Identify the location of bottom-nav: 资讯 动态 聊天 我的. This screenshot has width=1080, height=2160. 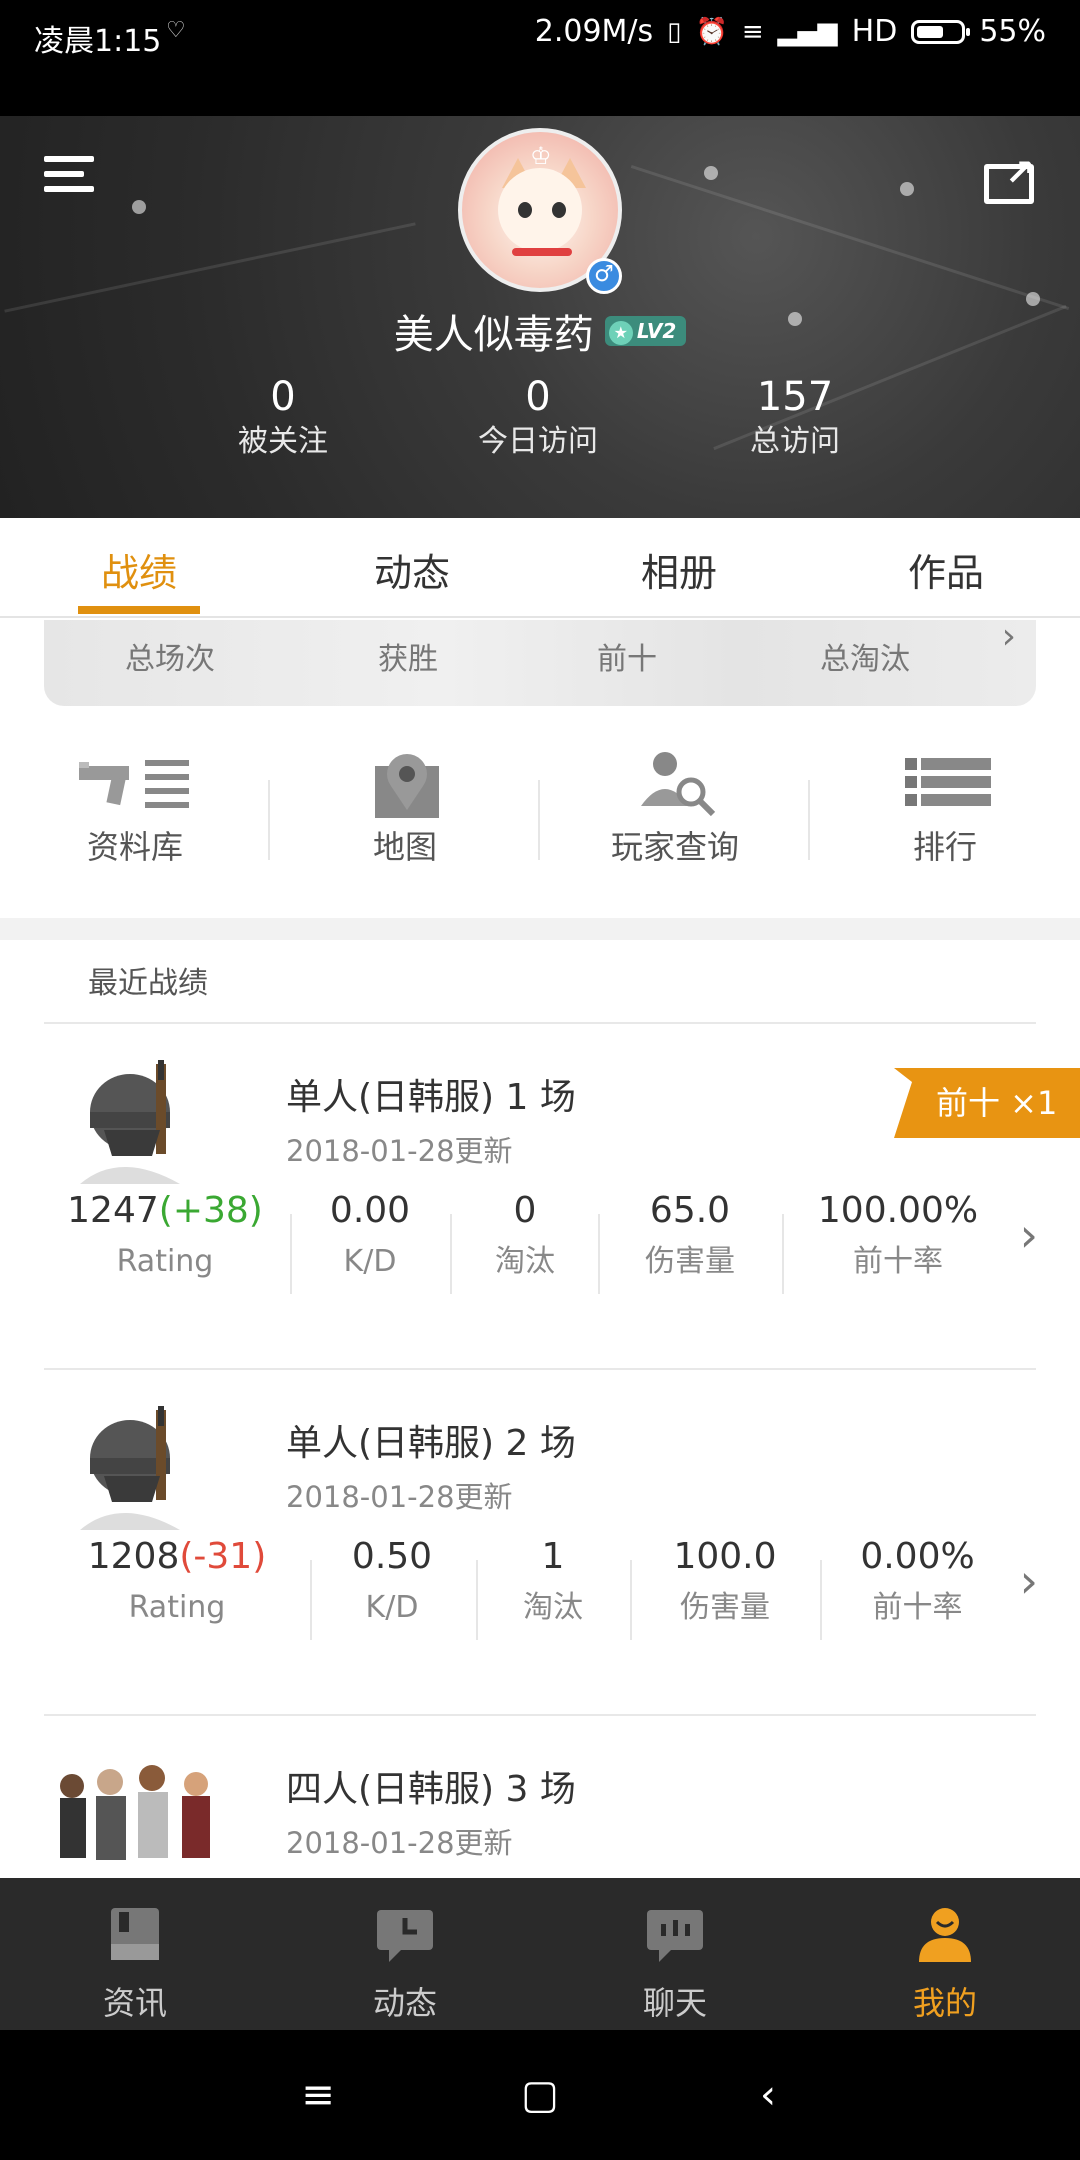
(540, 1954).